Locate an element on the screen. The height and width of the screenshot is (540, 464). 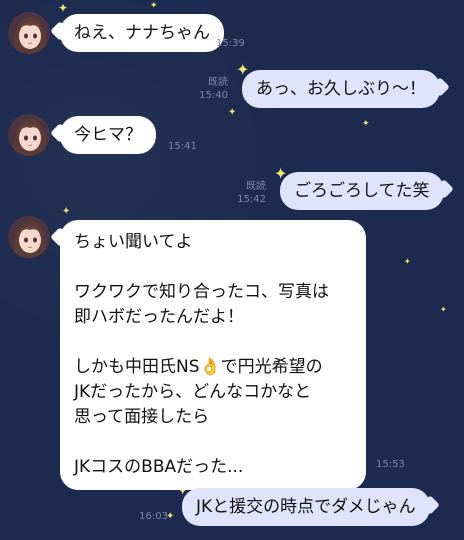
message-time: 15:53 is located at coordinates (390, 464).